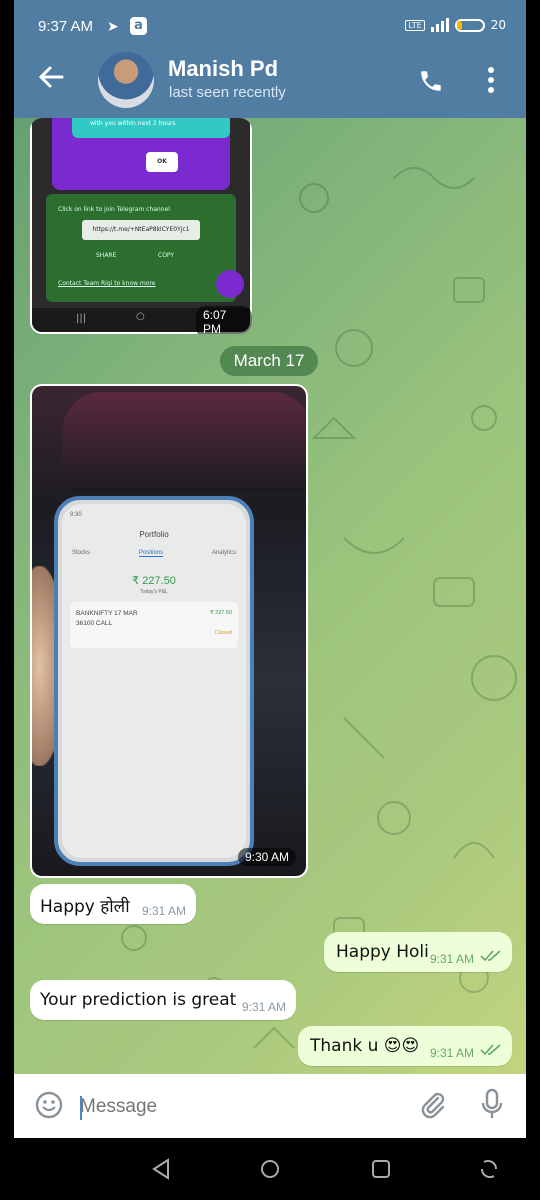 The height and width of the screenshot is (1200, 540). I want to click on signal-icon, so click(439, 25).